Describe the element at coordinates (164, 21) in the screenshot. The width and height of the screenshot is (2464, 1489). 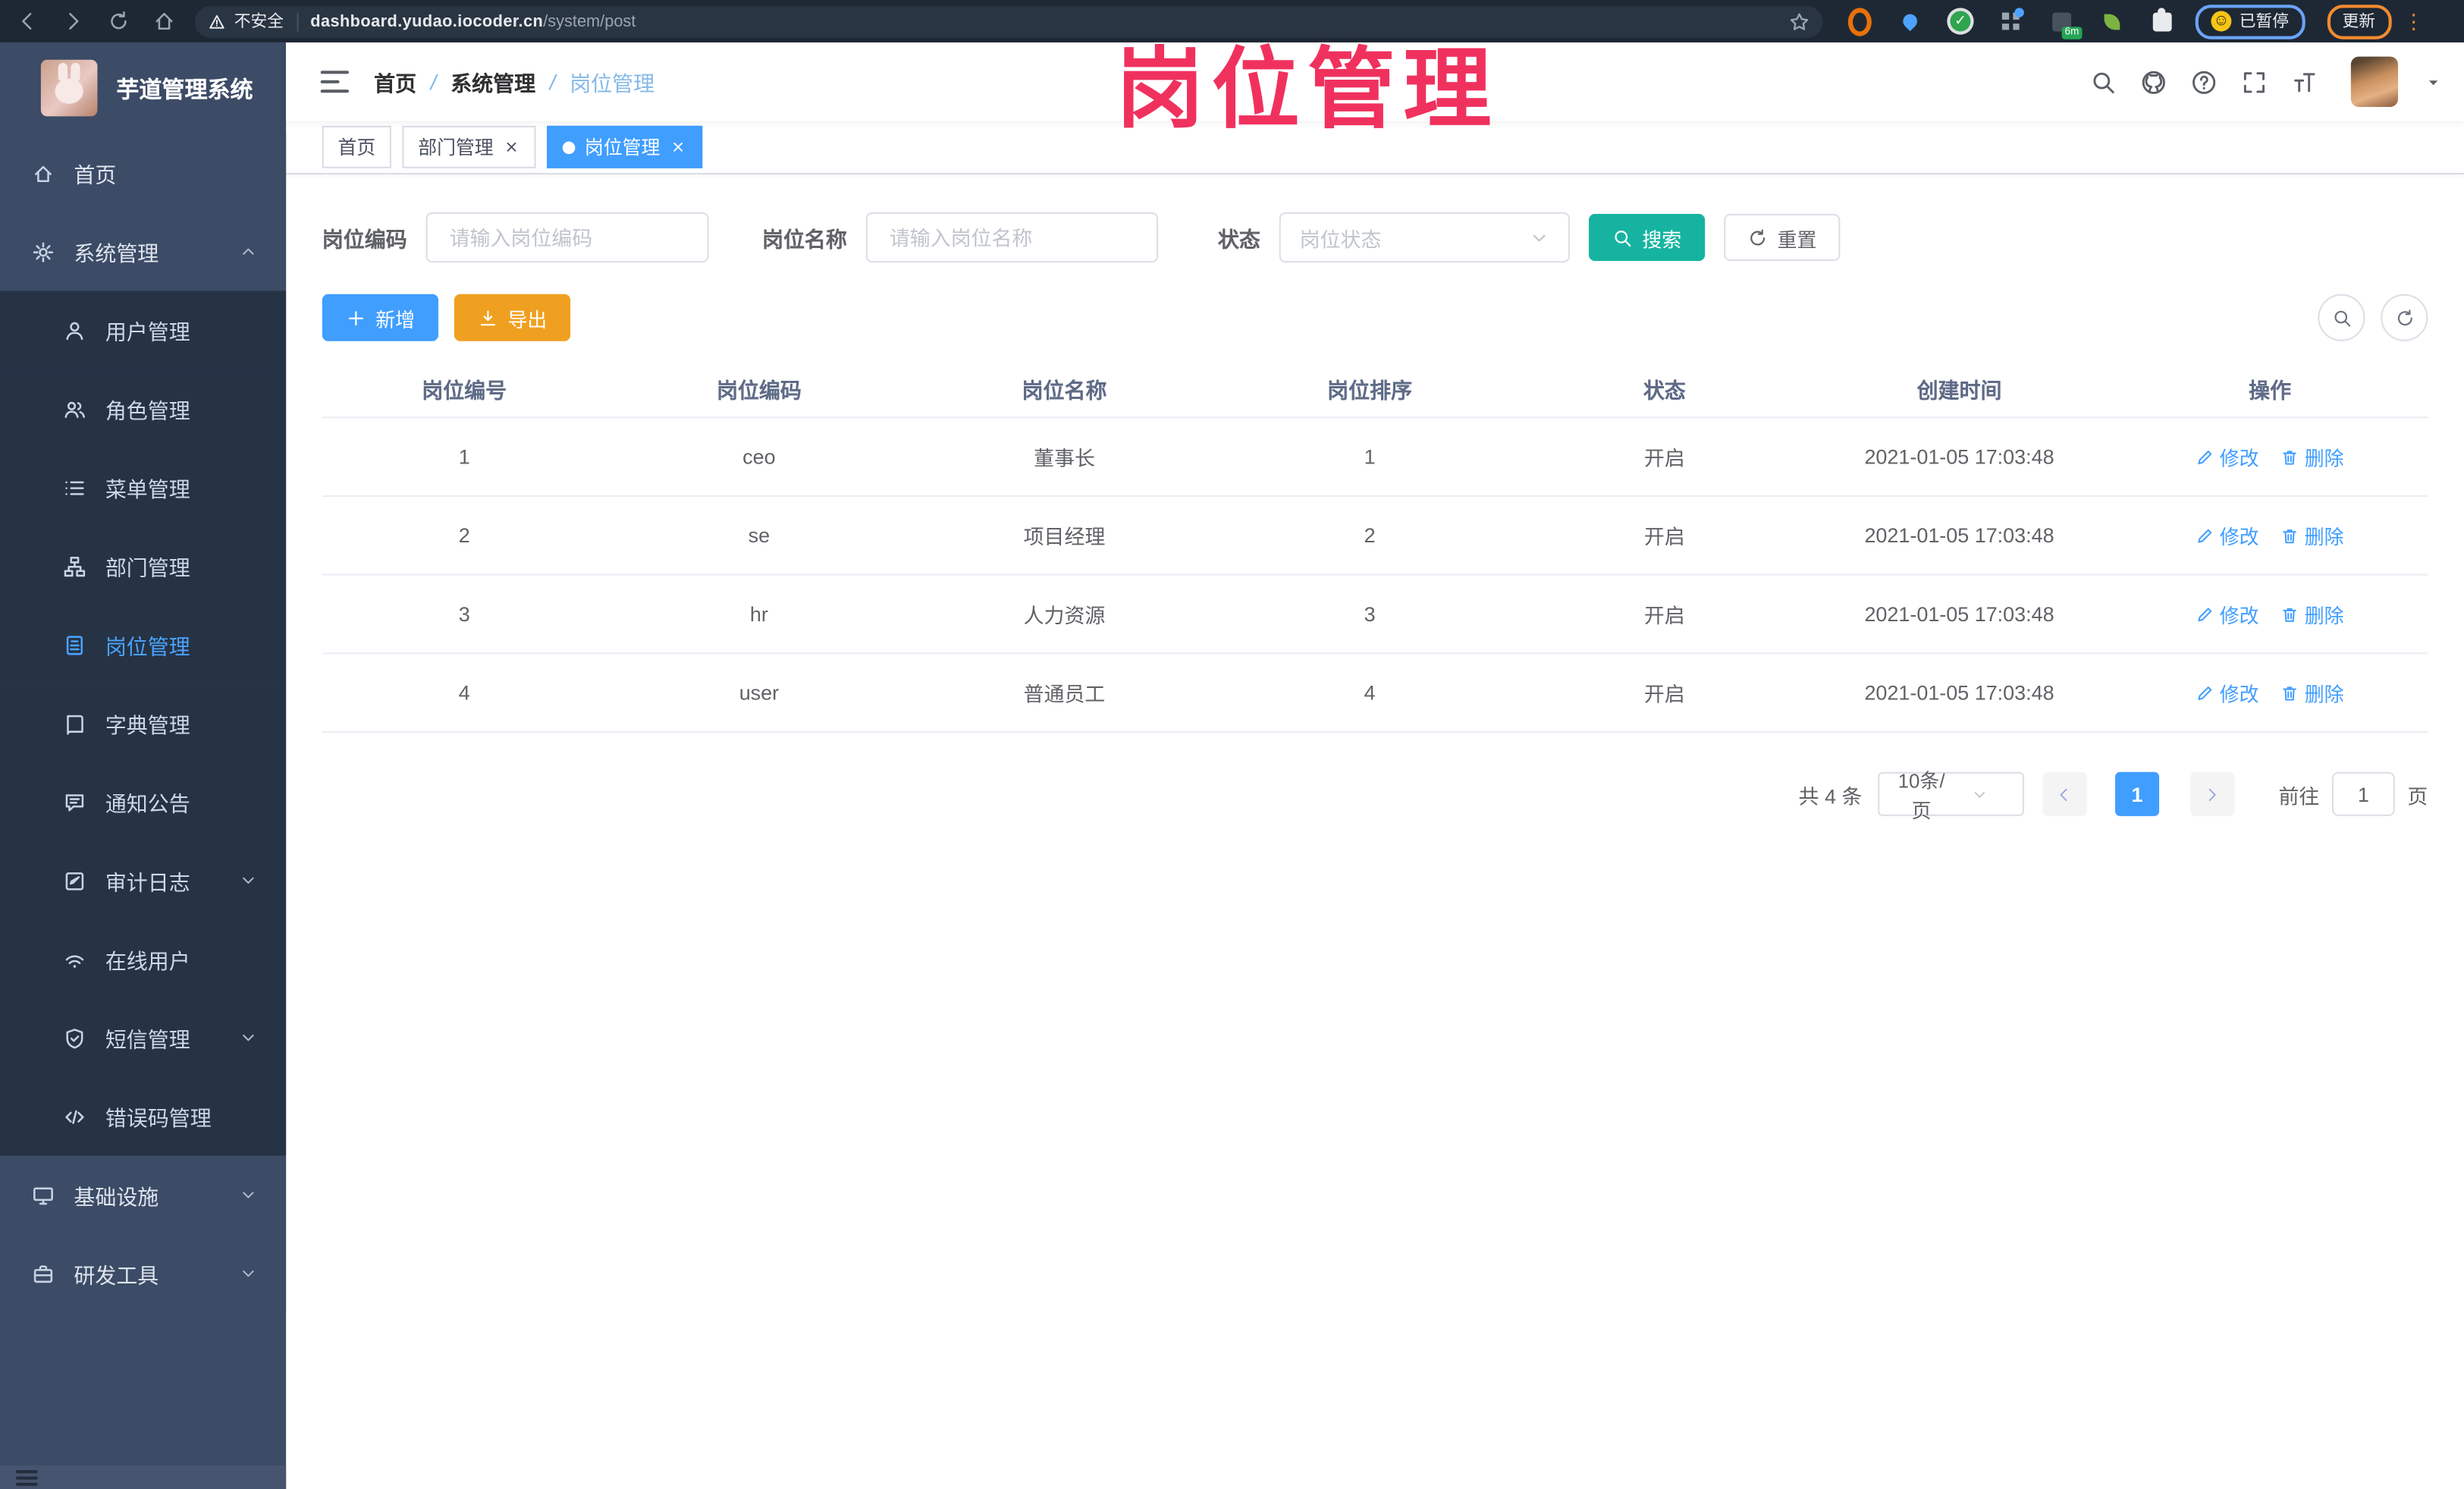
I see `browser-home-button` at that location.